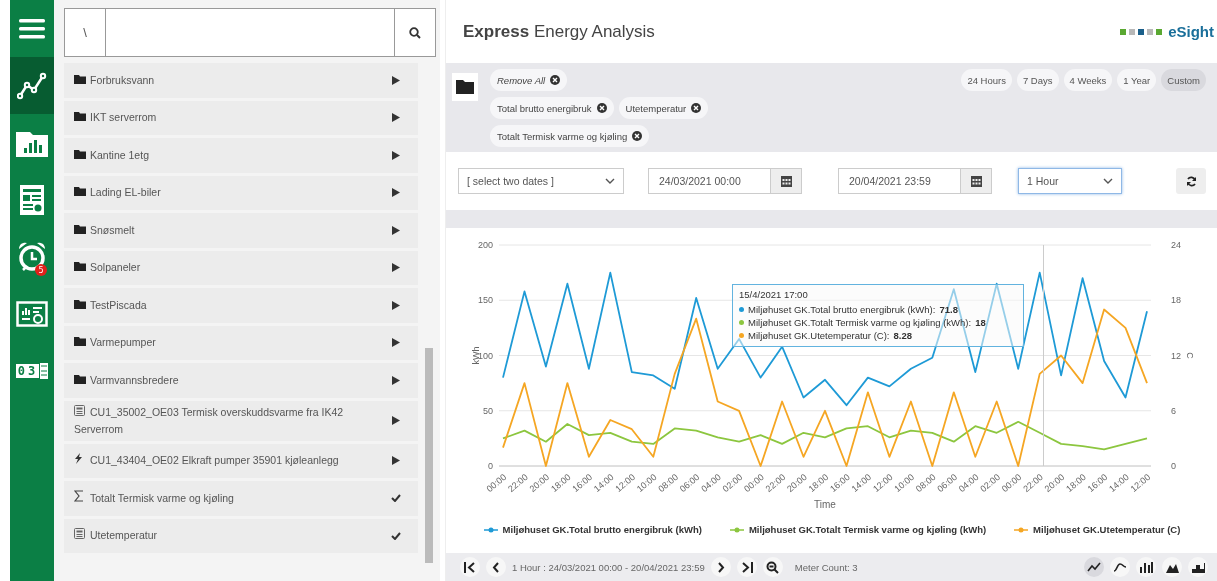 The image size is (1217, 581). I want to click on meter-chip: Utetemperatur, so click(663, 108).